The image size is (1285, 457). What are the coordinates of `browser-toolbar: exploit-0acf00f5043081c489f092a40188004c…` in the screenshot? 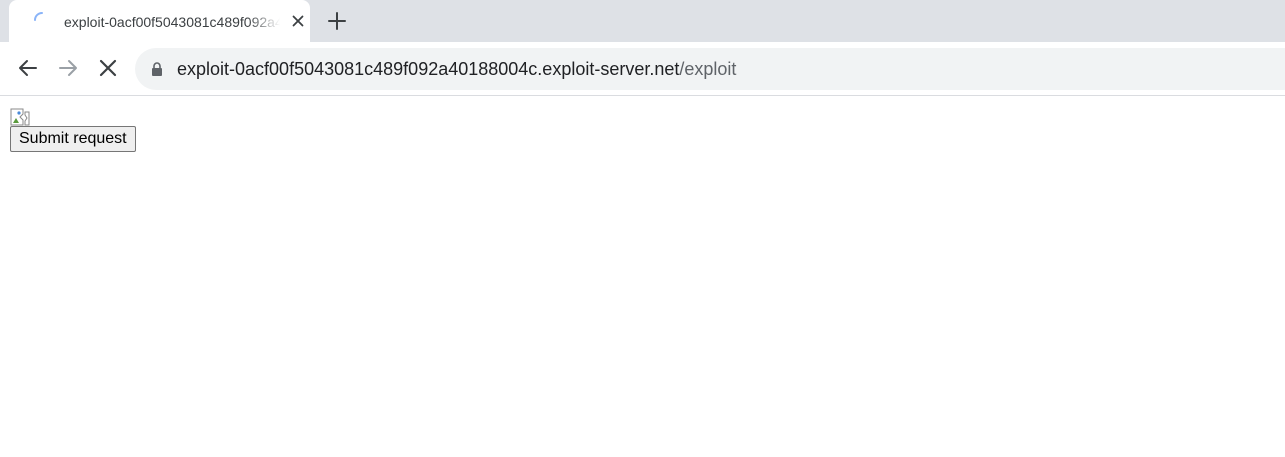 It's located at (642, 69).